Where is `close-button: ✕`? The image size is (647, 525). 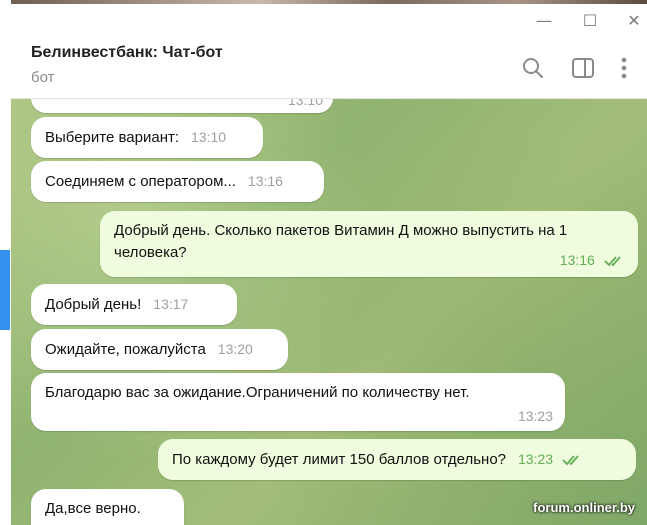
close-button: ✕ is located at coordinates (629, 21).